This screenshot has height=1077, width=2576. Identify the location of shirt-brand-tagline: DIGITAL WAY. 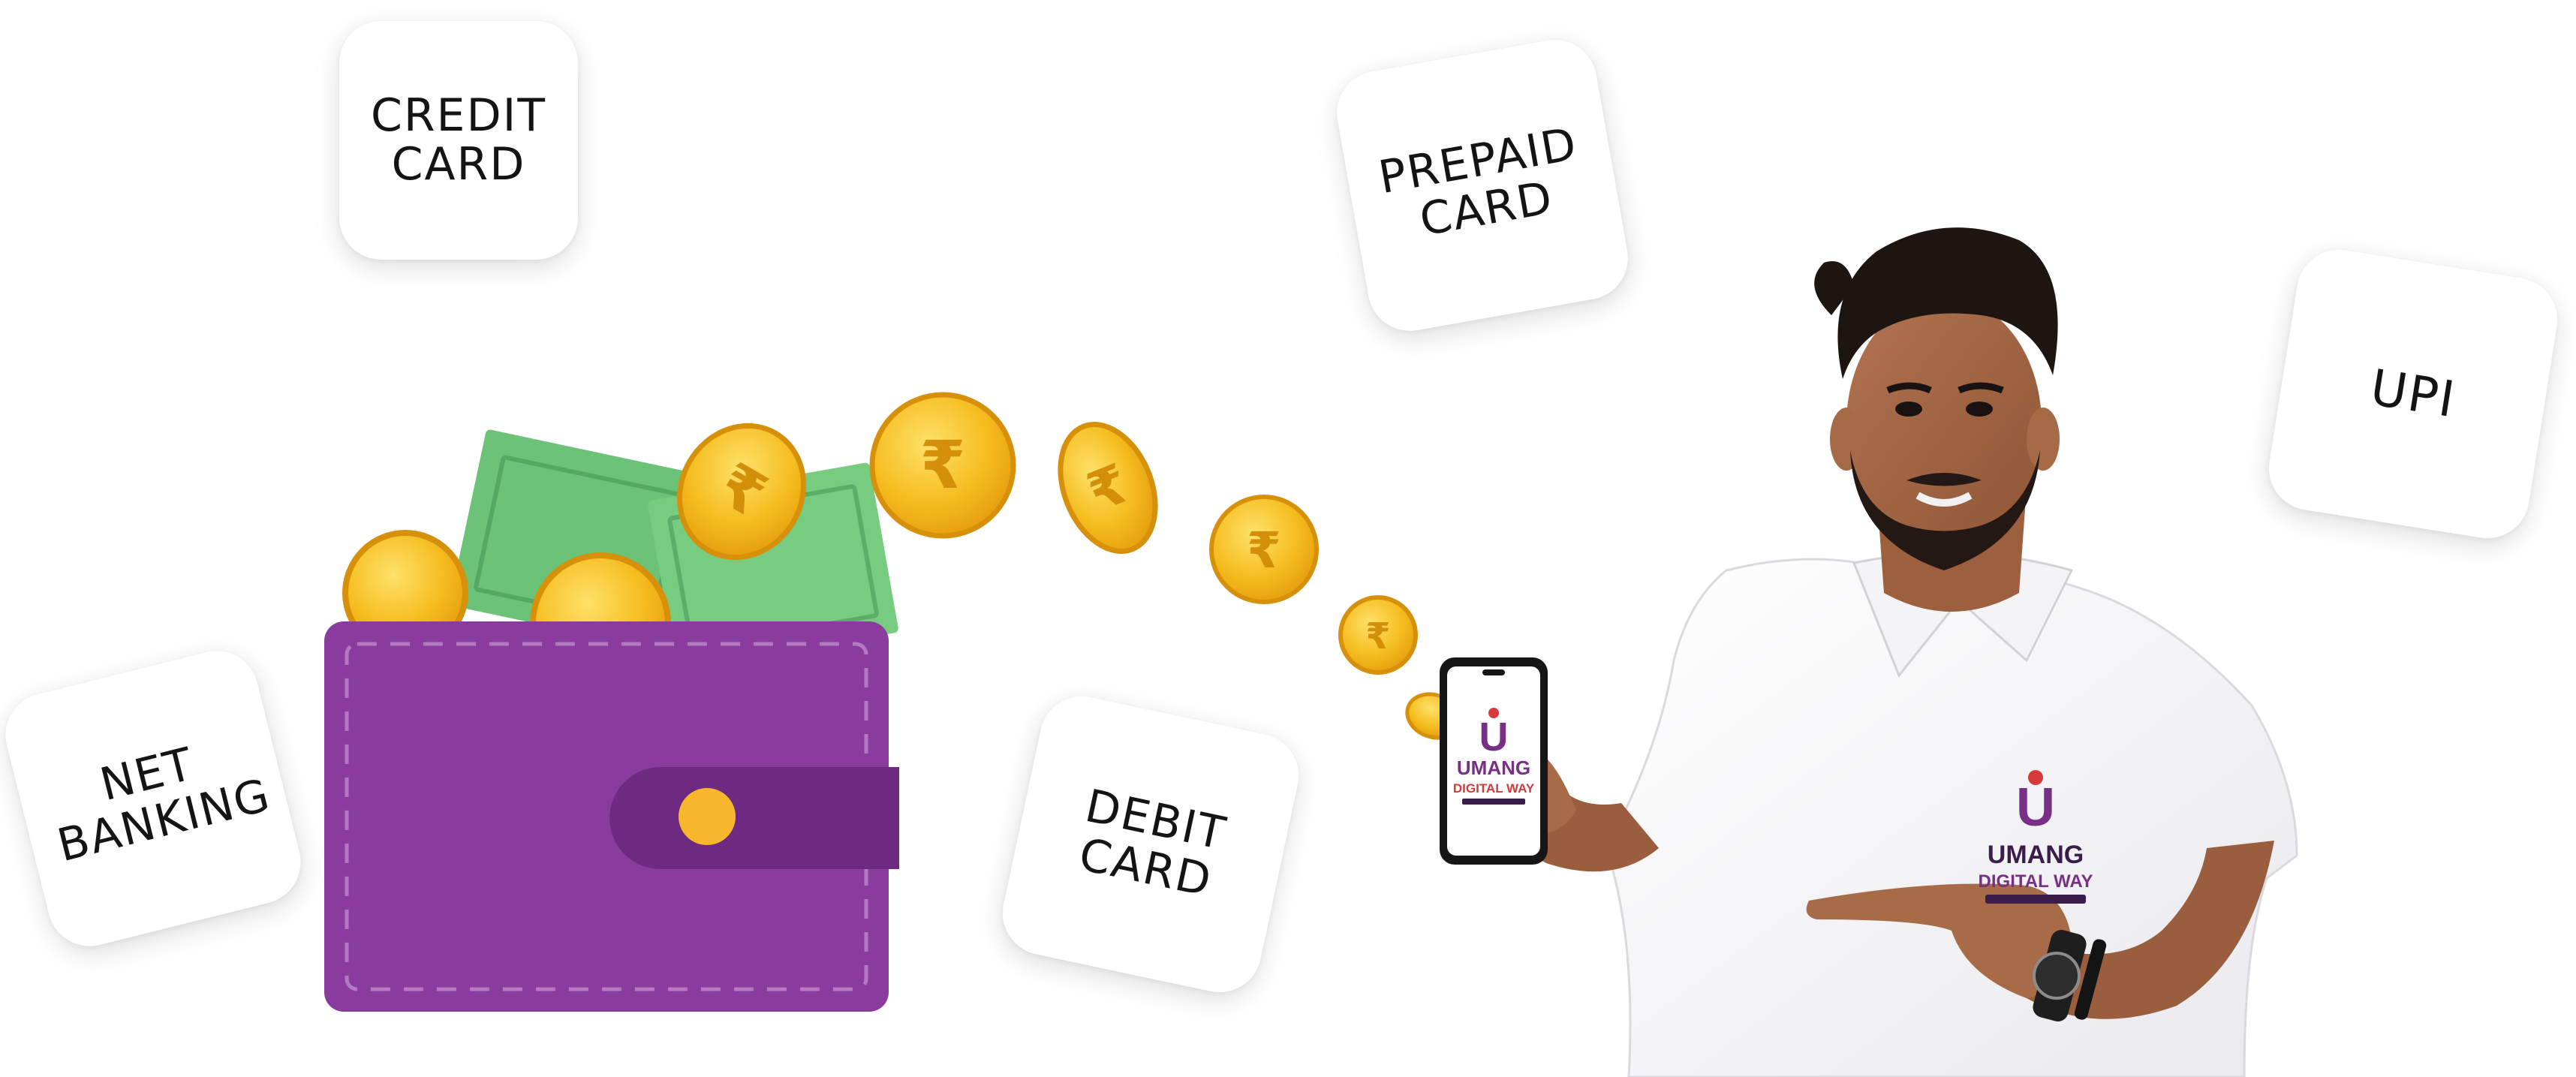
(2036, 882).